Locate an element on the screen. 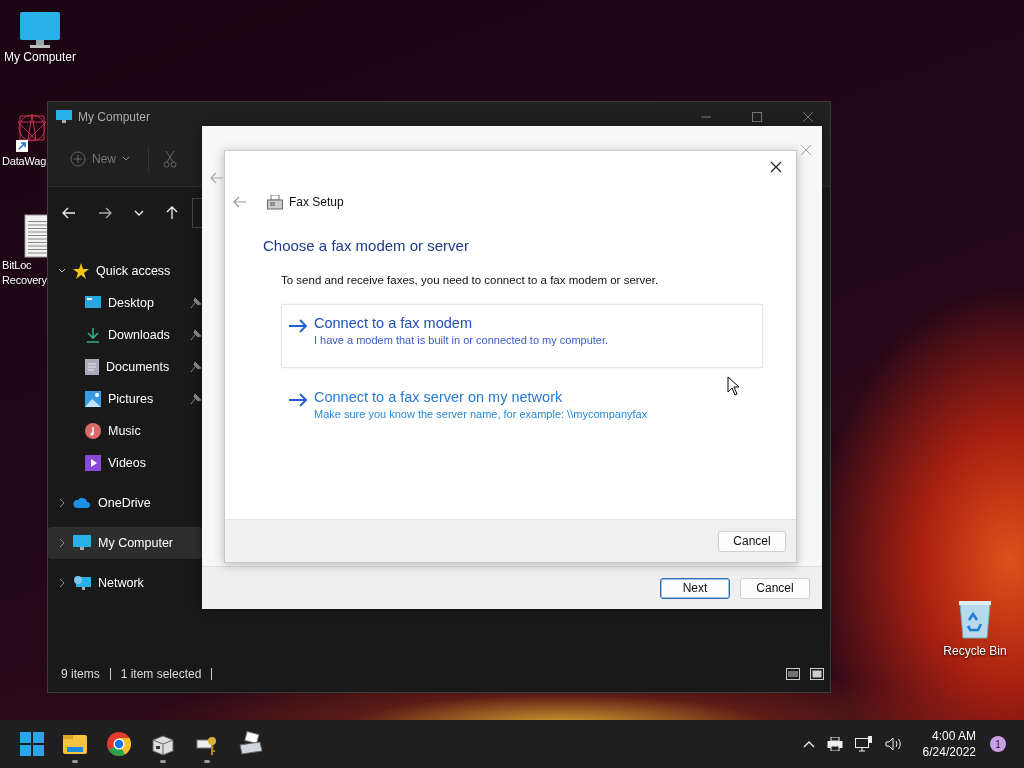 The image size is (1024, 768). forward-arrow-icon is located at coordinates (105, 213).